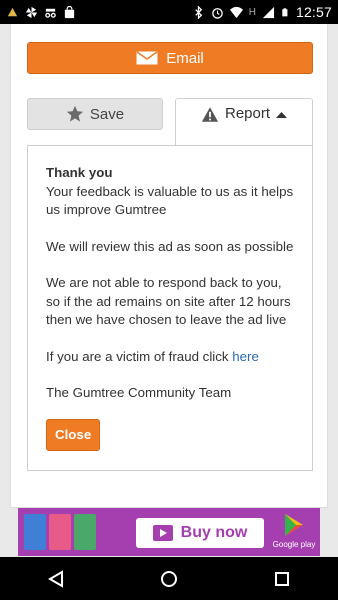  I want to click on envelope-icon, so click(147, 58).